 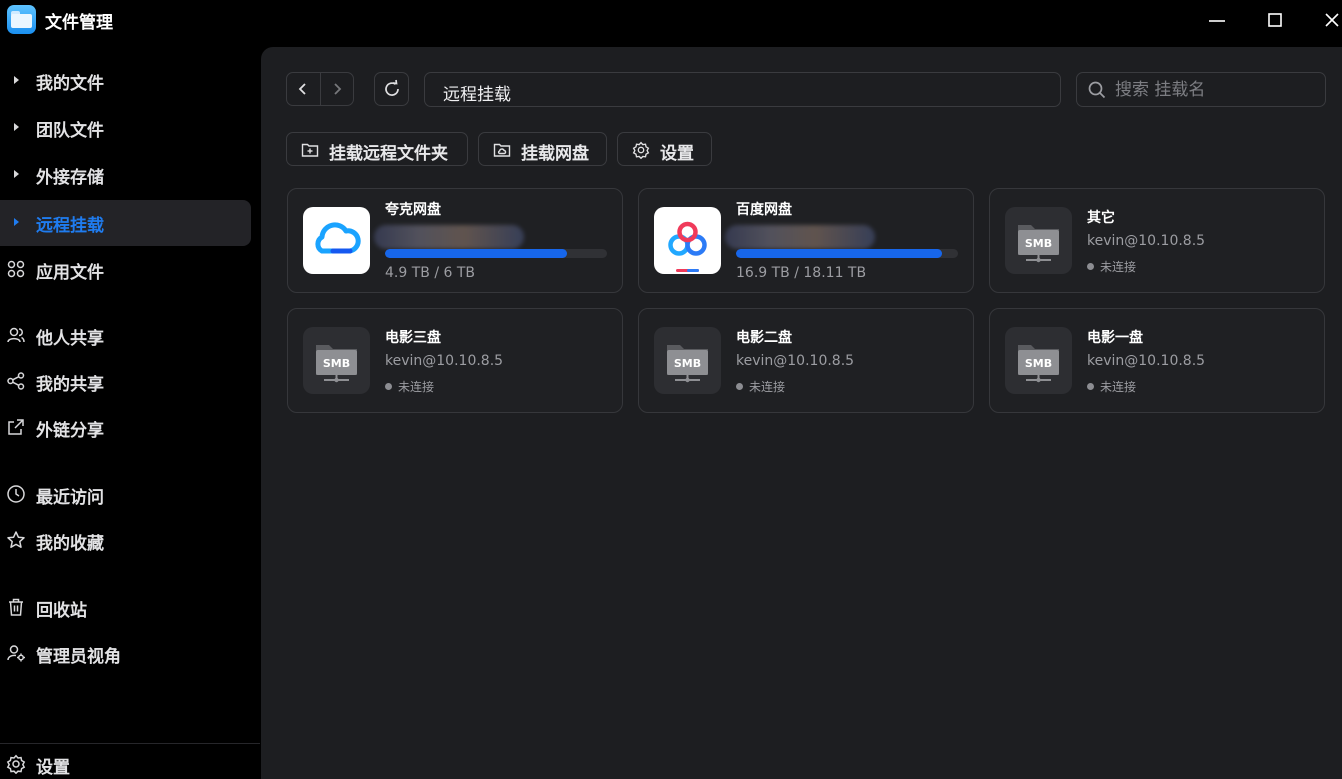 What do you see at coordinates (16, 653) in the screenshot?
I see `admin-user-icon` at bounding box center [16, 653].